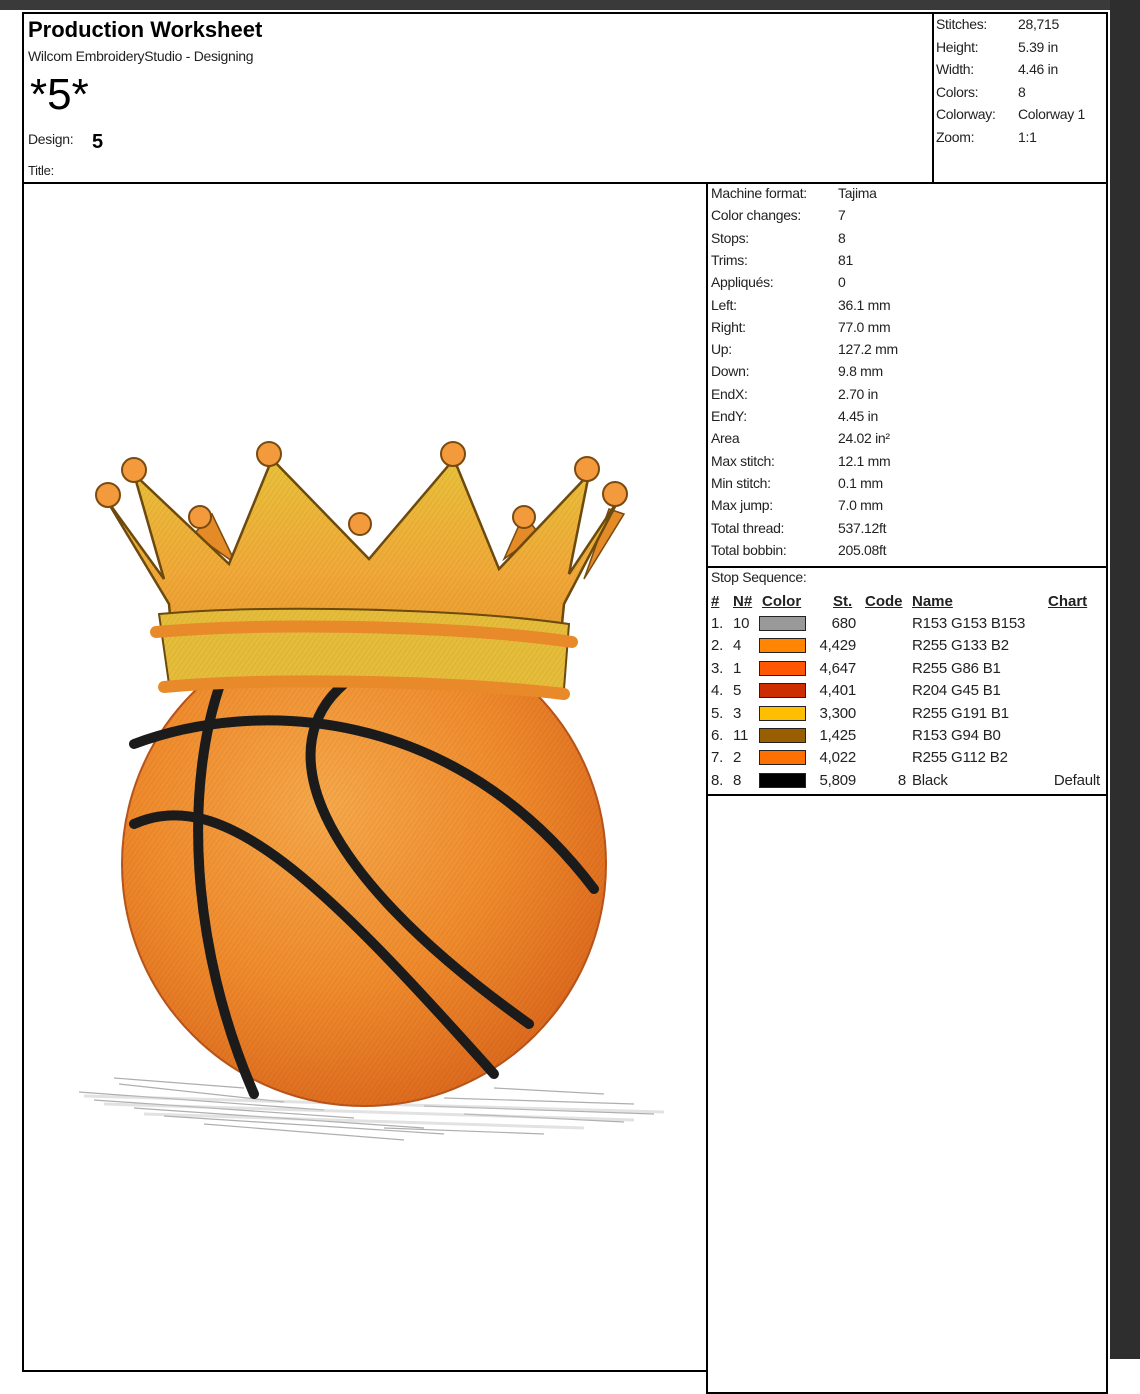  I want to click on row-name: R153 G94 B0, so click(956, 735).